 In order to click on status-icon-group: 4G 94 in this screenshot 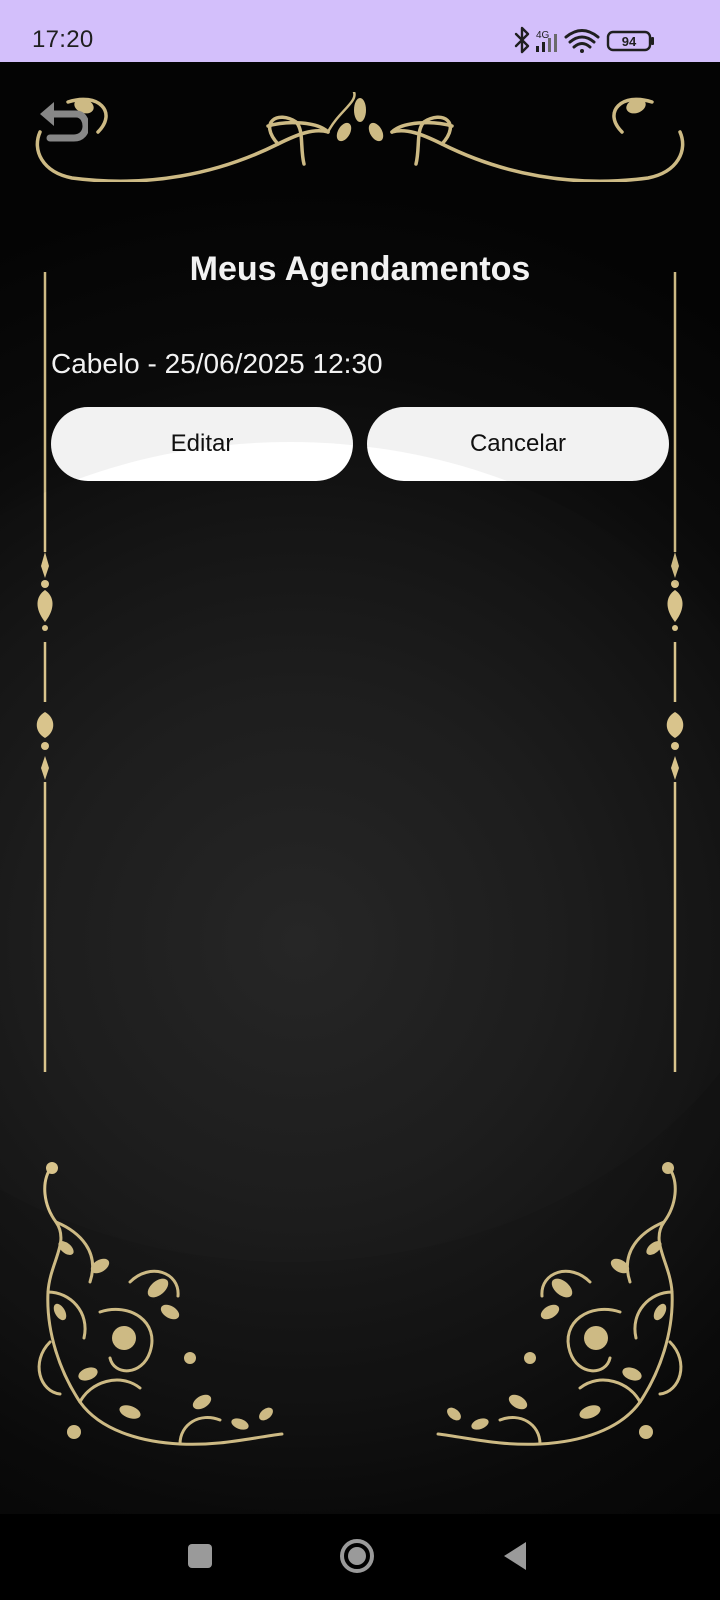, I will do `click(584, 40)`.